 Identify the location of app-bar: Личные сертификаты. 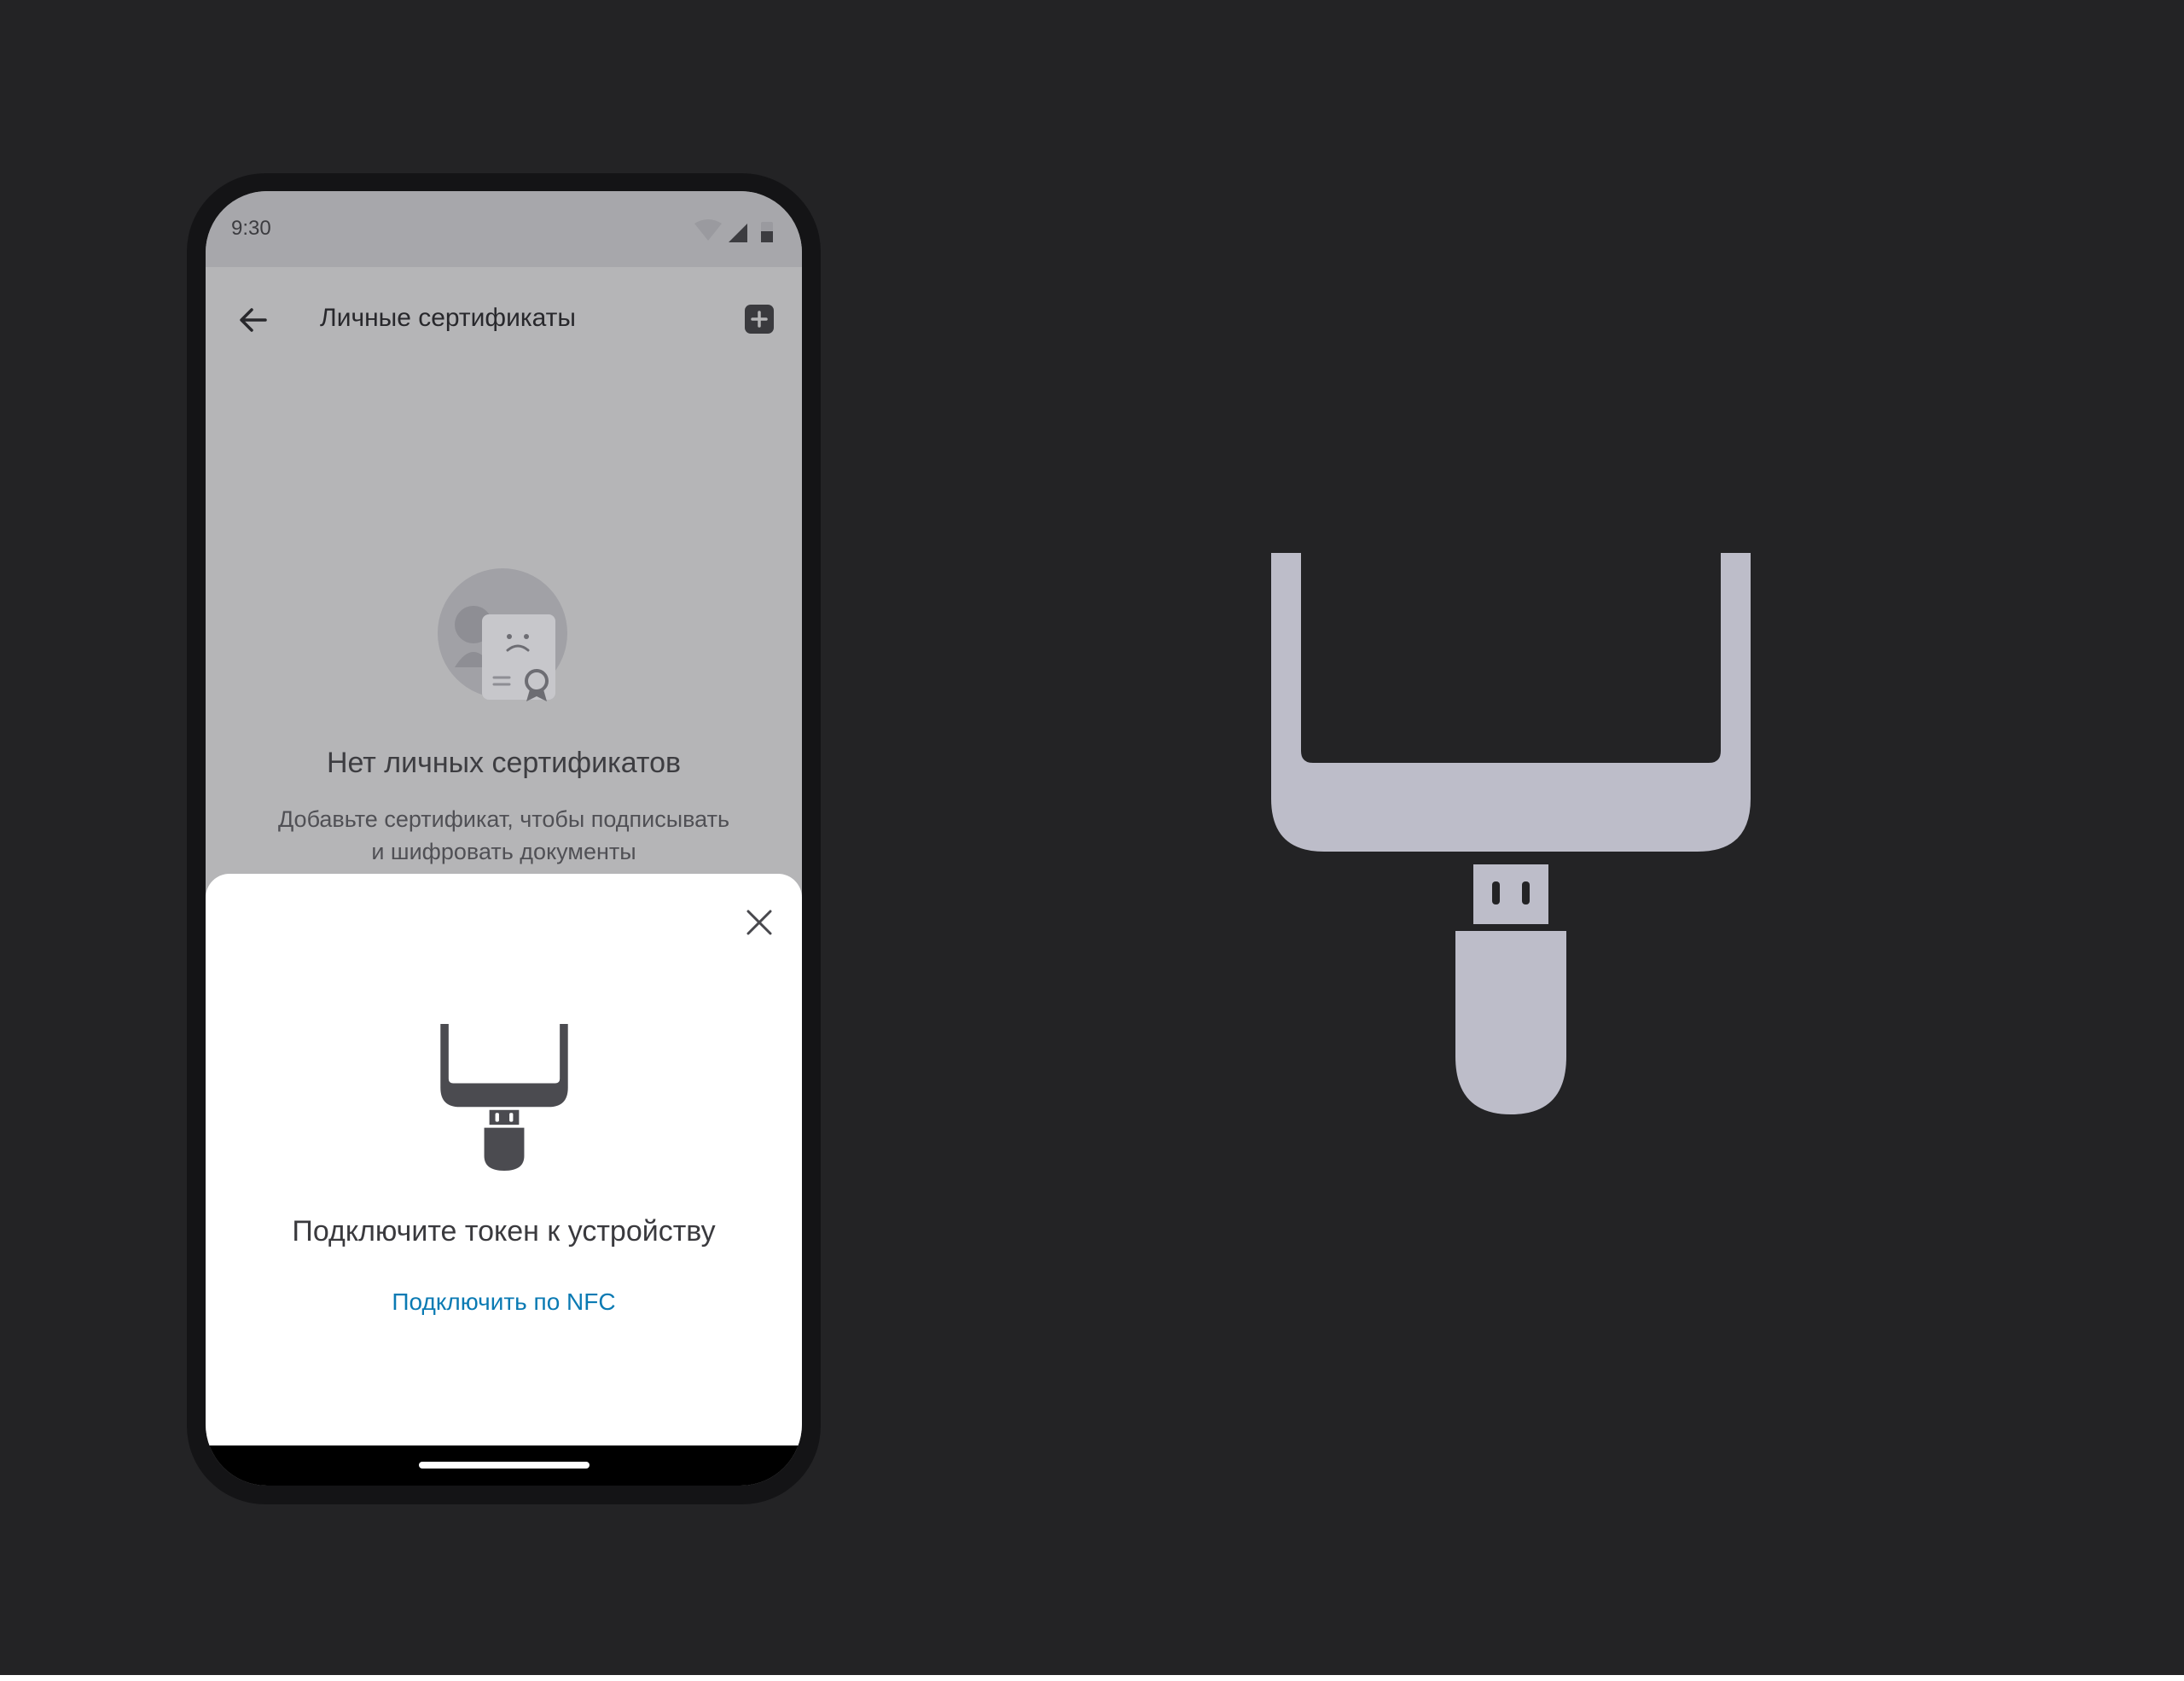
(504, 319).